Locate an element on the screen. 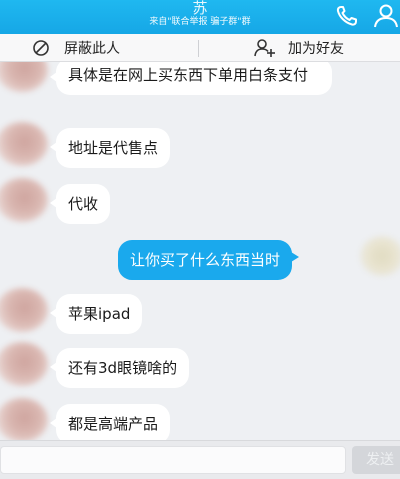  add-friend-icon is located at coordinates (265, 48).